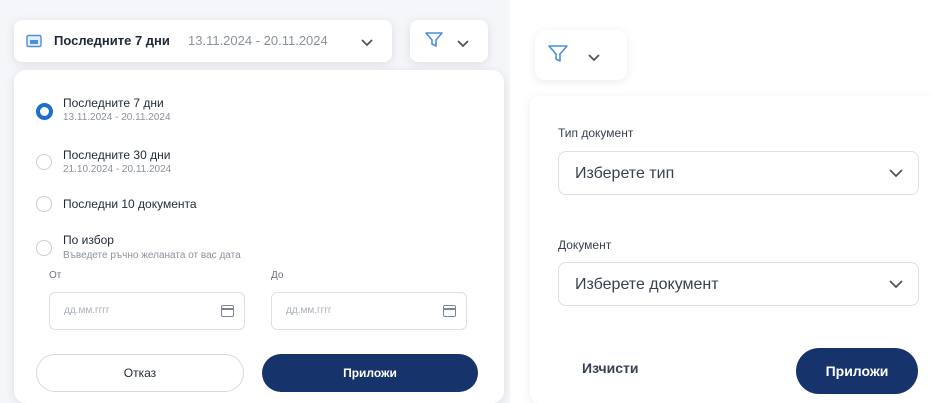 This screenshot has width=933, height=403. I want to click on filter-toggle-button-open, so click(581, 55).